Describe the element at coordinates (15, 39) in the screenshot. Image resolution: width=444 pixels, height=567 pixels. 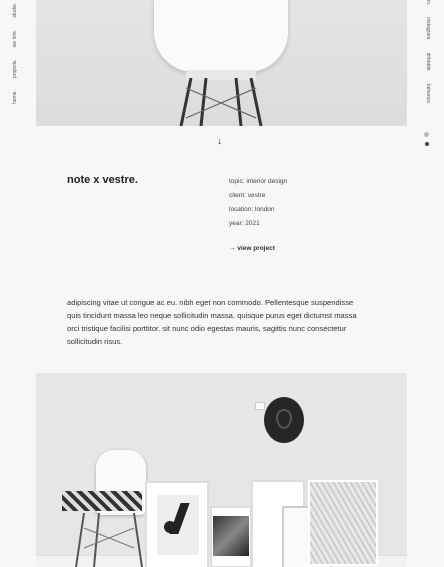
I see `nav-we-hire: we hire.` at that location.